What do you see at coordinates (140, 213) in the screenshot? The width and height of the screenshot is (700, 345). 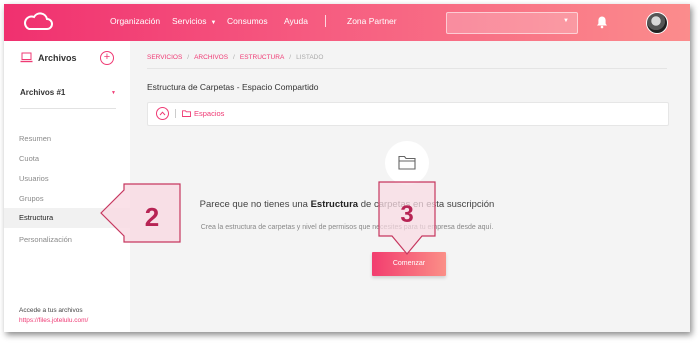 I see `callout-arrow-2: 2` at bounding box center [140, 213].